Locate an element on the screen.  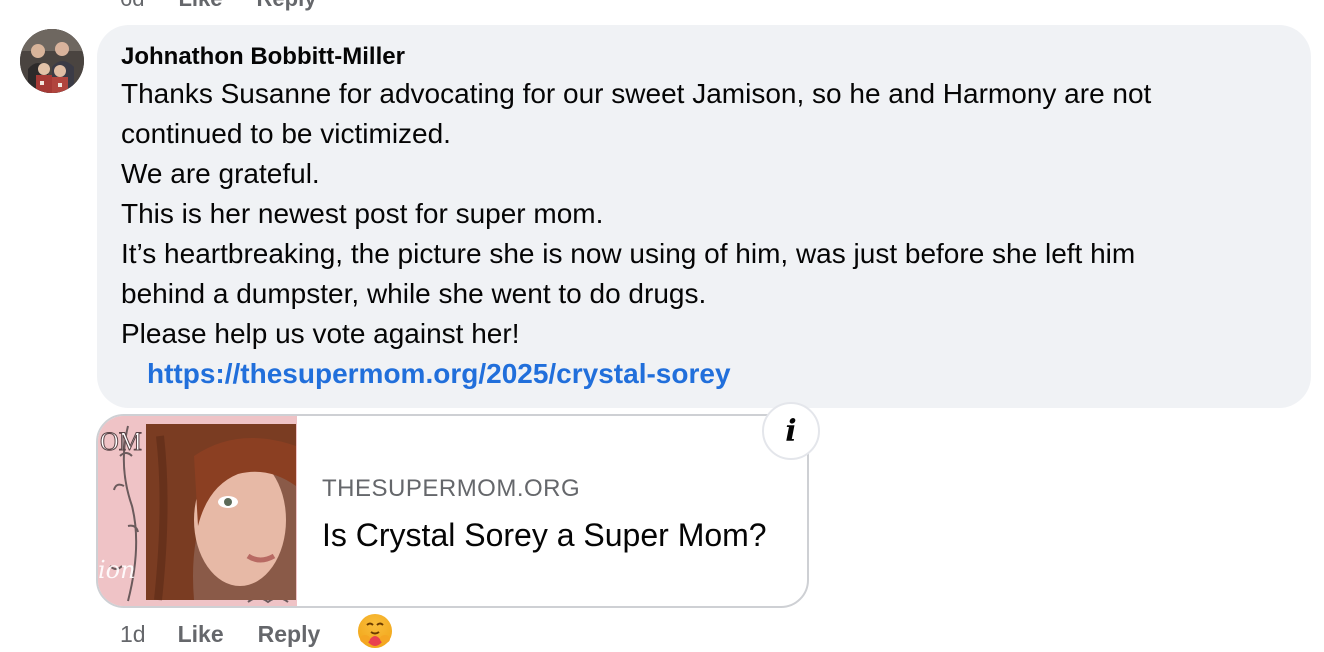
comment-author: Johnathon Bobbitt-Miller is located at coordinates (704, 57).